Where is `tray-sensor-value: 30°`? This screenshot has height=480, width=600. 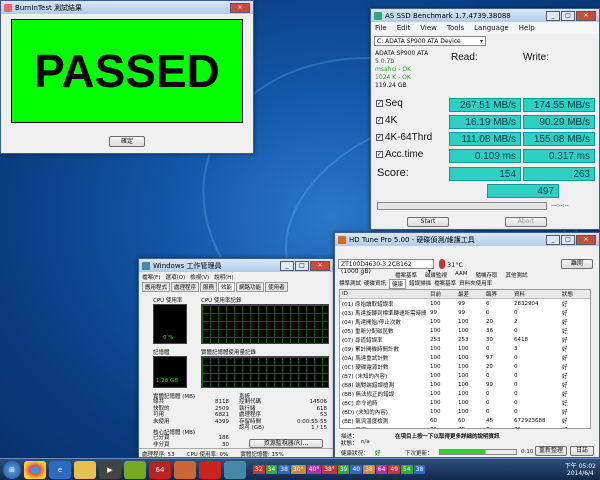
tray-sensor-value: 30° is located at coordinates (298, 469).